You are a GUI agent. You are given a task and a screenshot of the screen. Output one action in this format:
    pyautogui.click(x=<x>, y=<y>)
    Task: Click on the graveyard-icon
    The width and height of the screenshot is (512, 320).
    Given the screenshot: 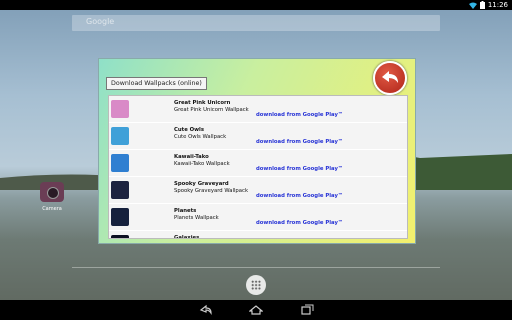 What is the action you would take?
    pyautogui.click(x=120, y=190)
    